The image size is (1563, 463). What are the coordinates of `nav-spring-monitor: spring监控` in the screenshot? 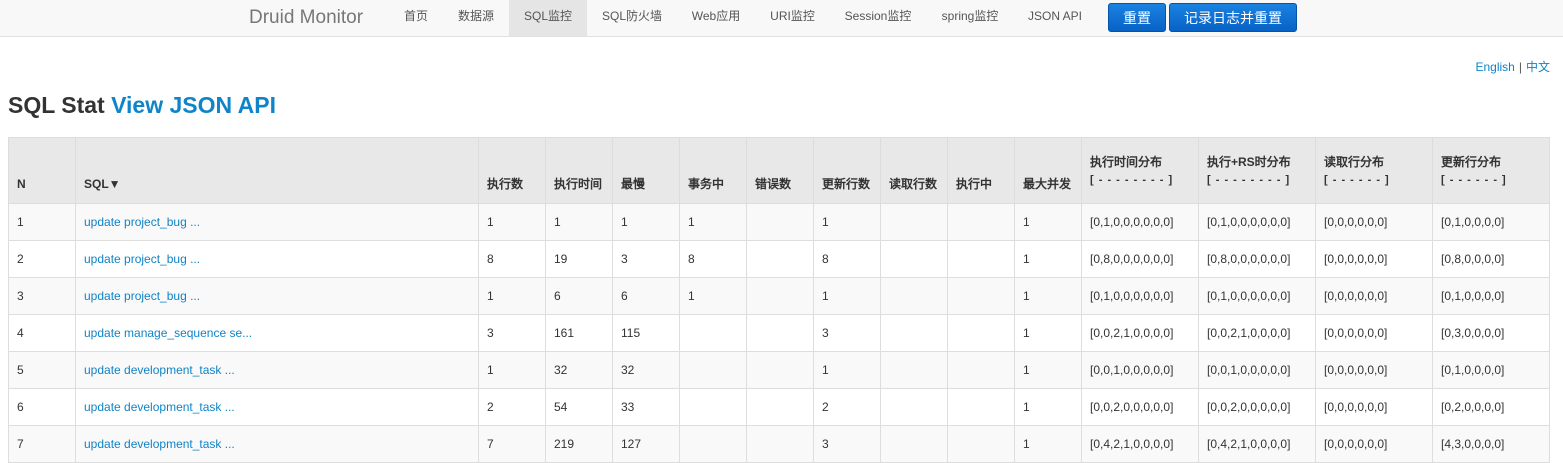 It's located at (970, 18).